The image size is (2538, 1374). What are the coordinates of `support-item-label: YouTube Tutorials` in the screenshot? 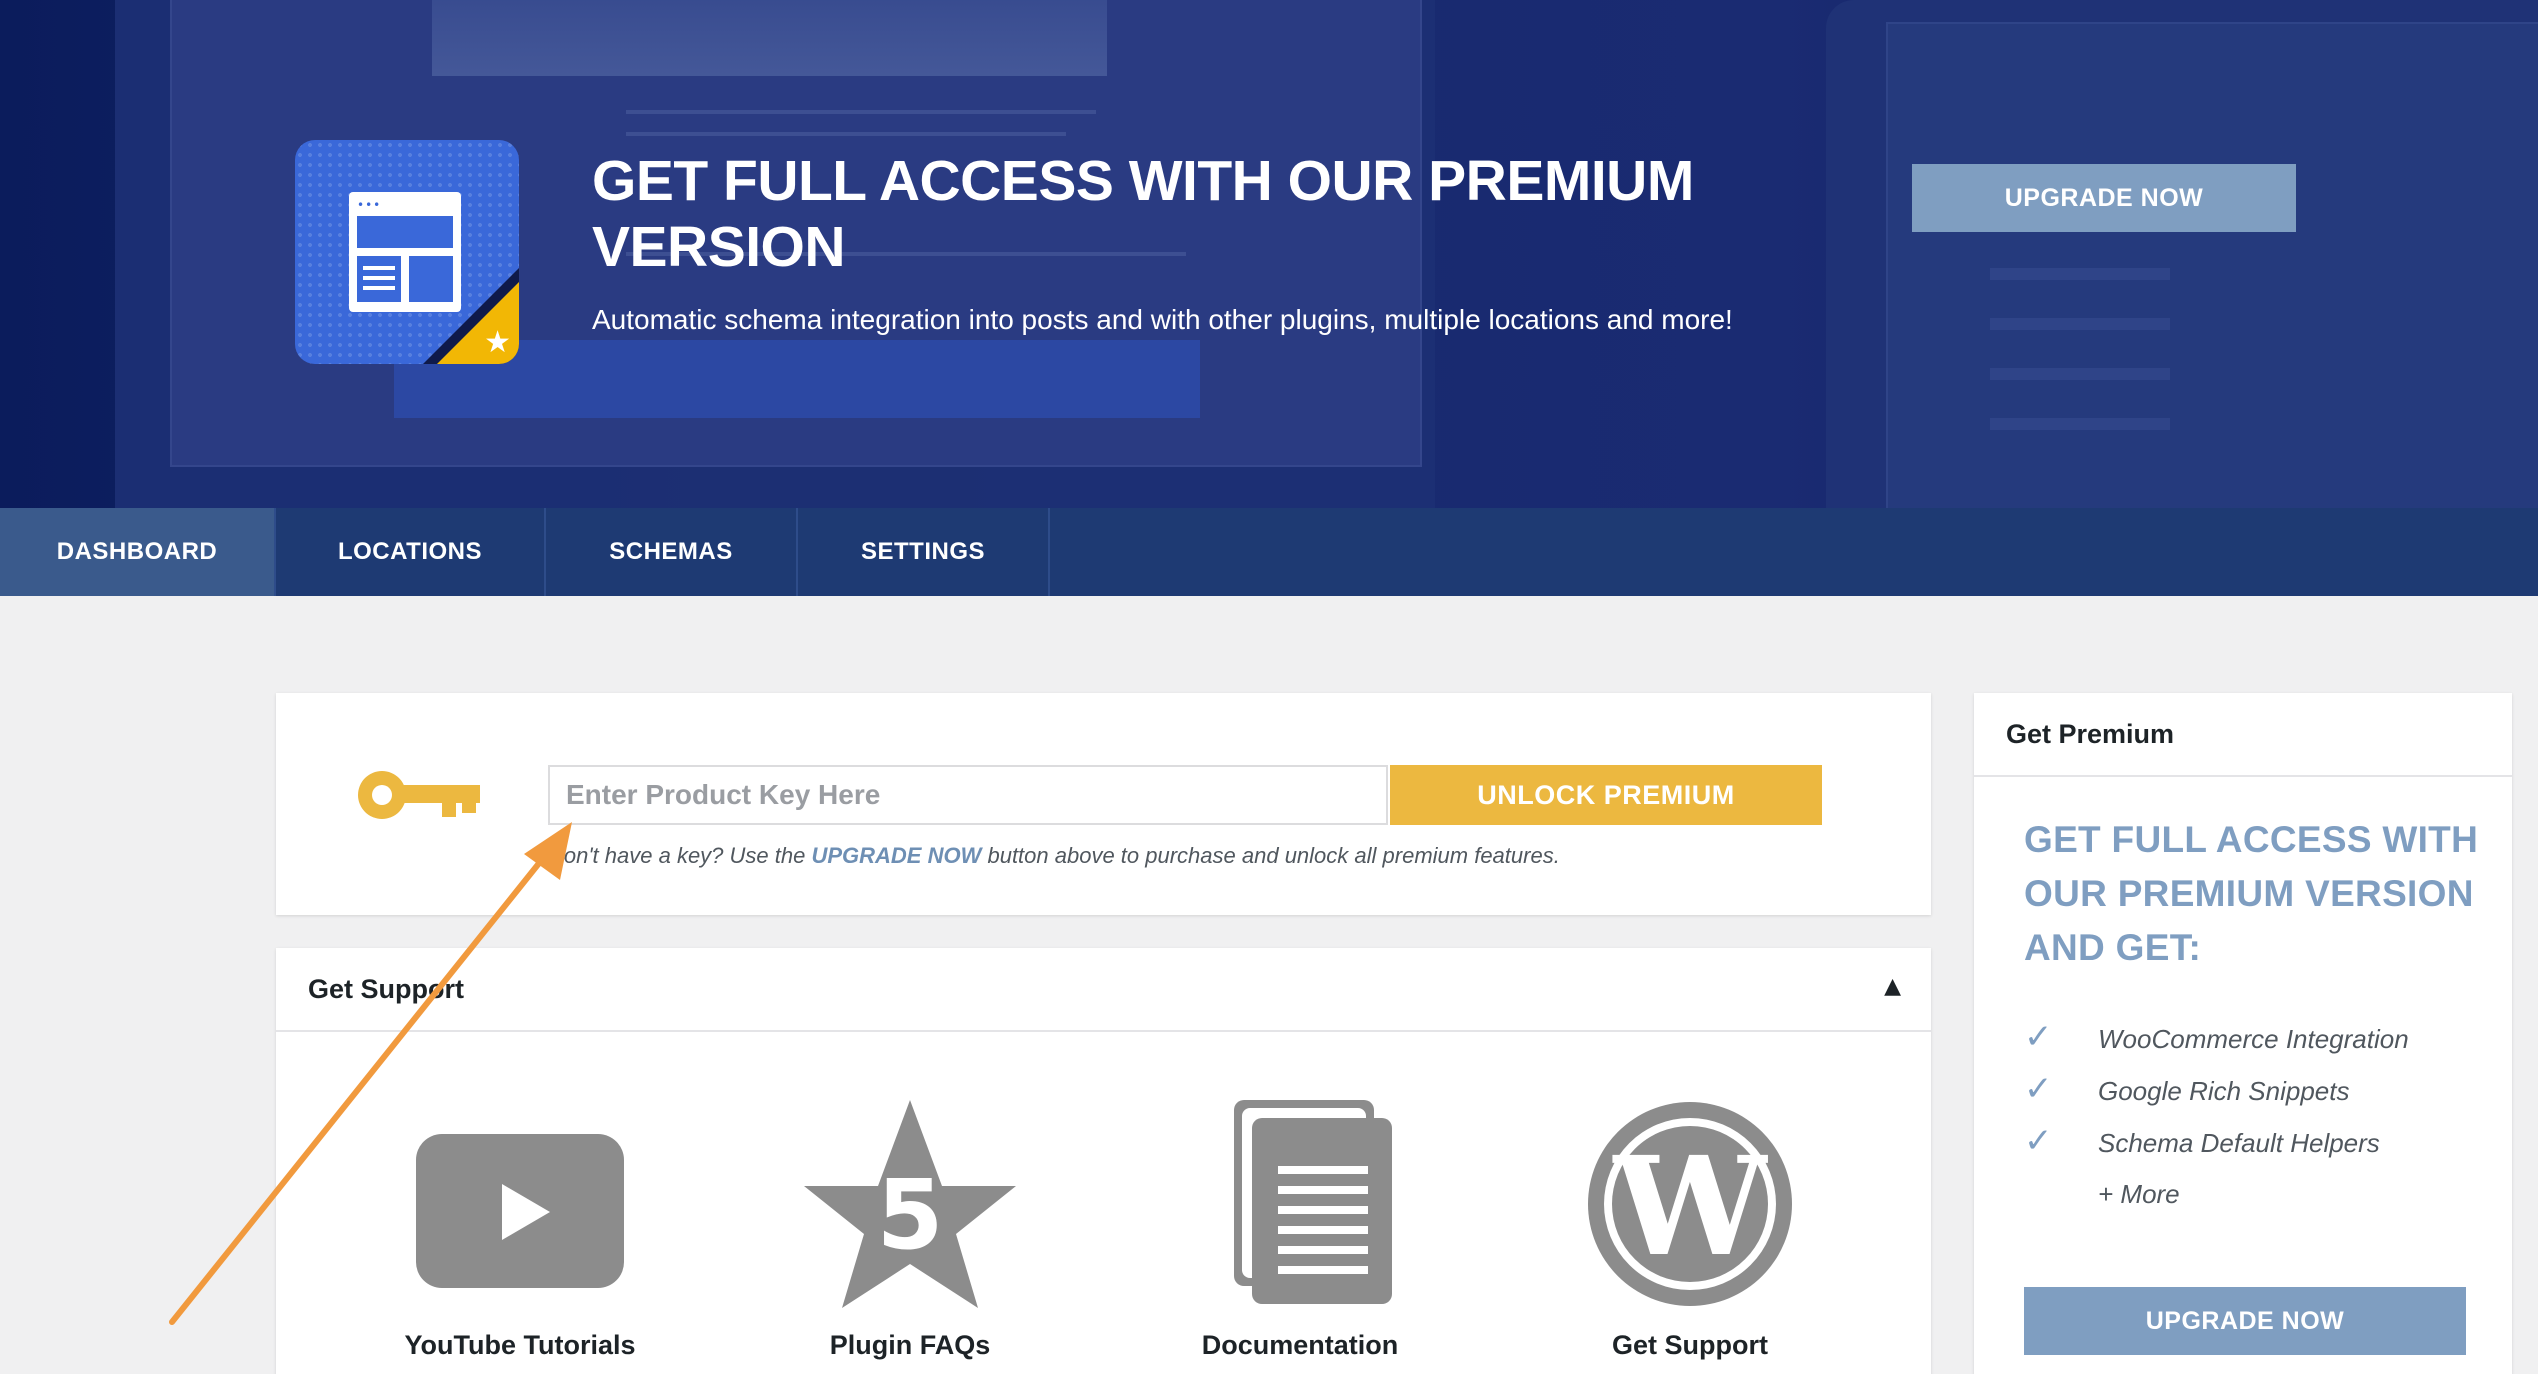 It's located at (520, 1345).